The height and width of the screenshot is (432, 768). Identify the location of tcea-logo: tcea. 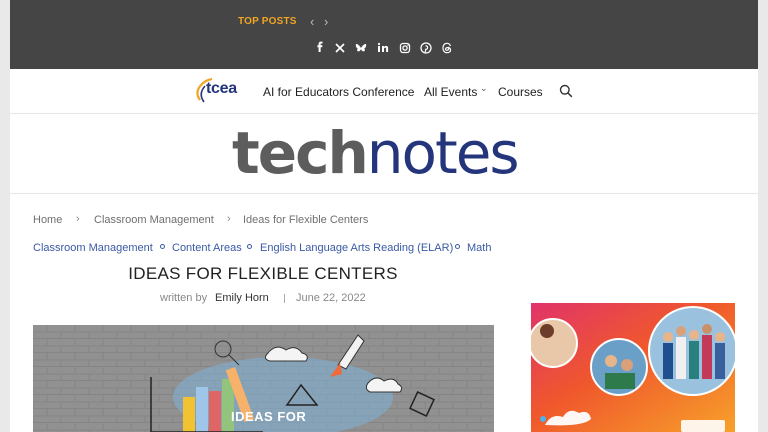
(224, 91).